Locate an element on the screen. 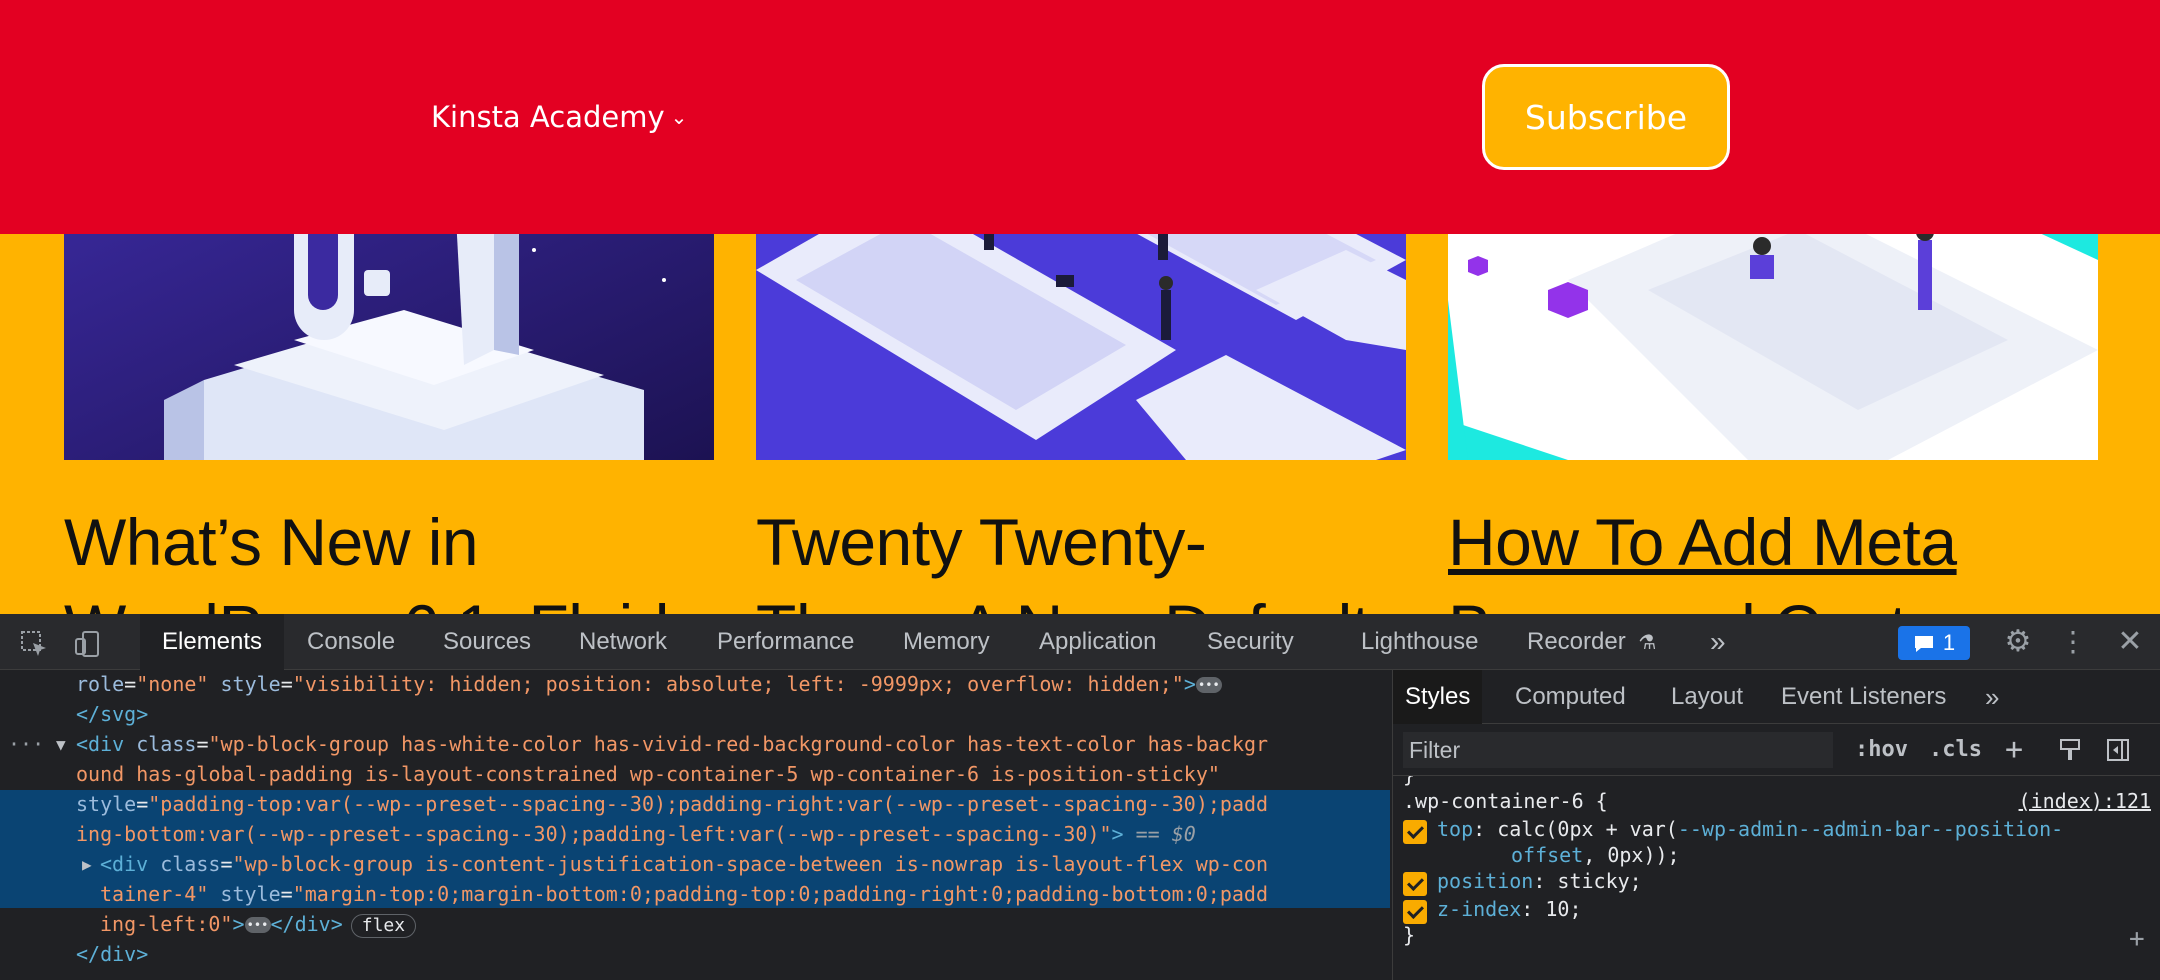 The image size is (2160, 980). source-link: (index):121 is located at coordinates (2085, 801).